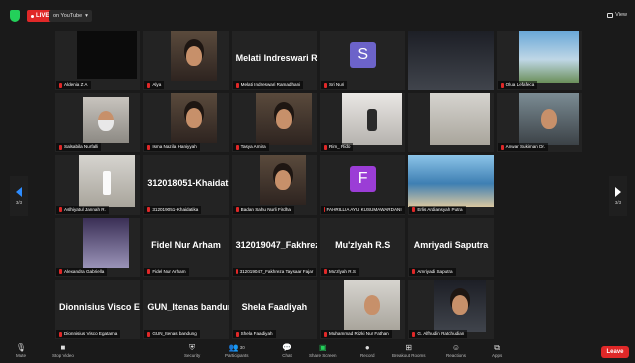  I want to click on participant-tile: Shela Faadiyah Shela Faadiyah, so click(274, 309).